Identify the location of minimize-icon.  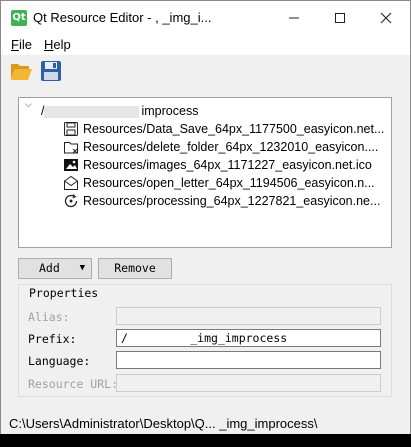
(294, 18).